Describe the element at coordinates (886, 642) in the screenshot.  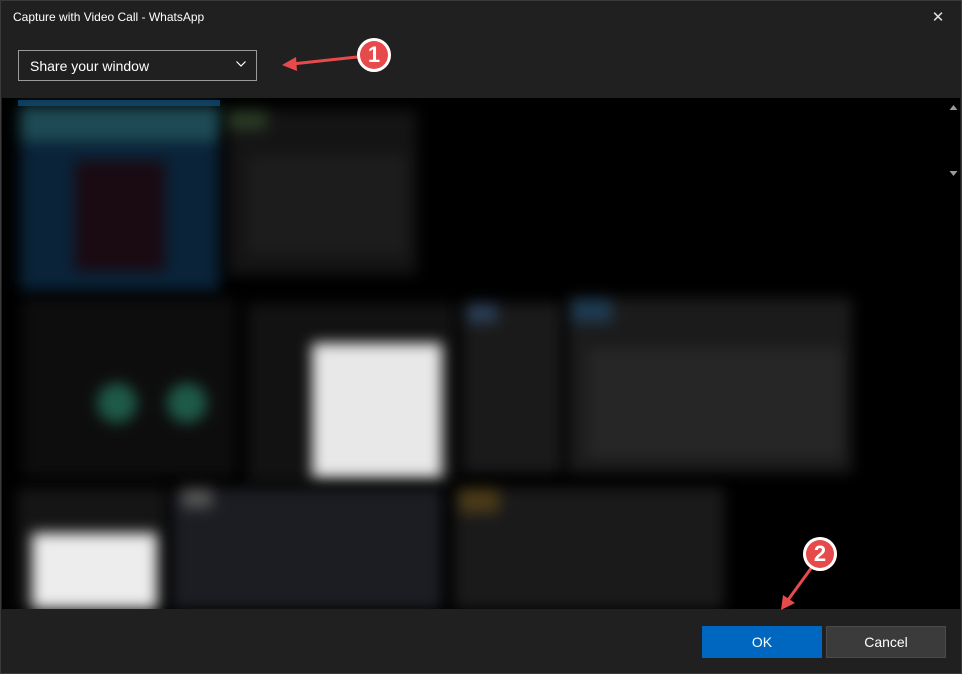
I see `cancel-button: Cancel` at that location.